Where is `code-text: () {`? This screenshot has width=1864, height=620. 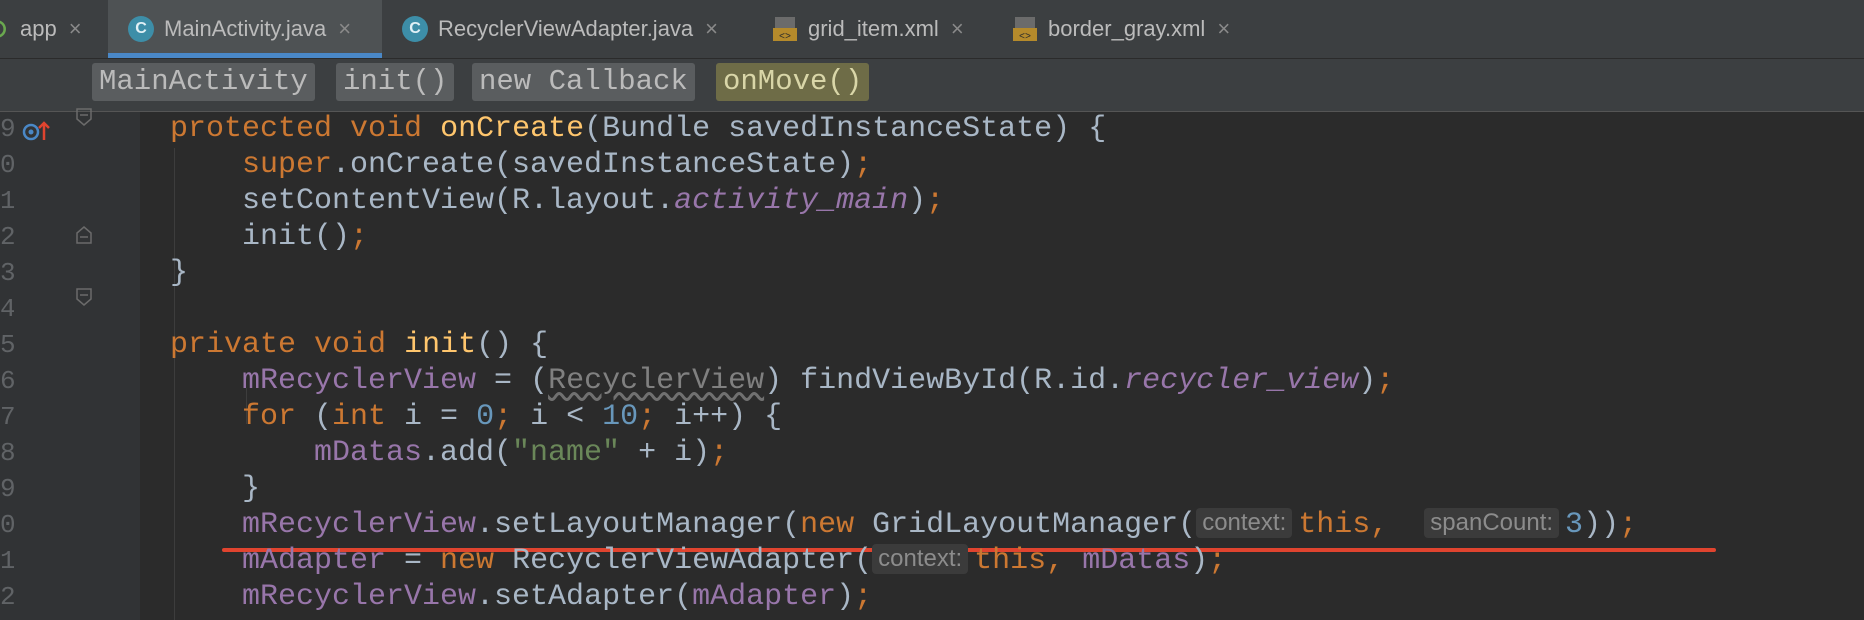
code-text: () { is located at coordinates (512, 345).